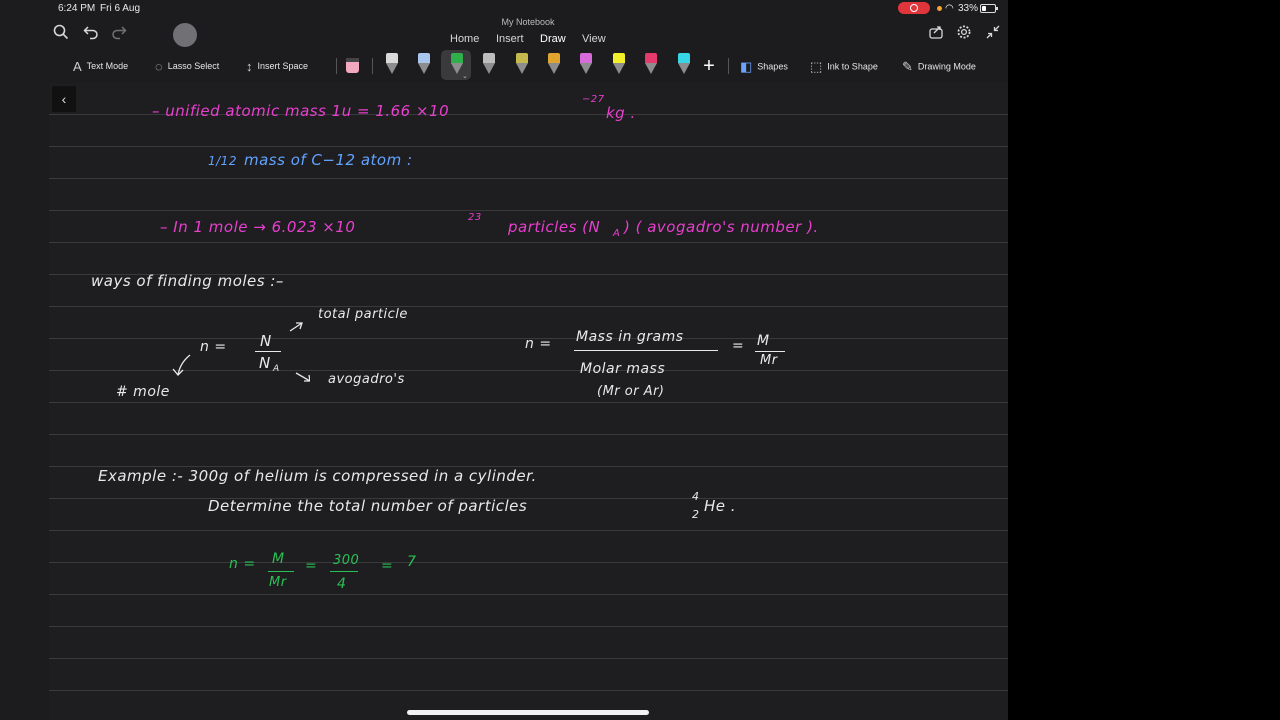 This screenshot has width=1280, height=720. What do you see at coordinates (593, 99) in the screenshot?
I see `note-exponent: −27` at bounding box center [593, 99].